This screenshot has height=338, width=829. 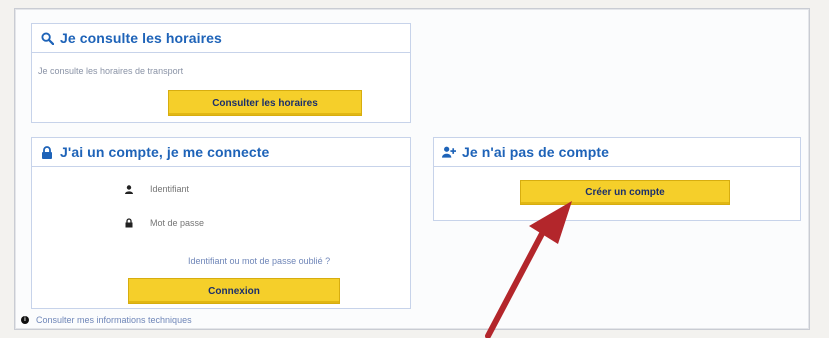 What do you see at coordinates (47, 38) in the screenshot?
I see `search-icon` at bounding box center [47, 38].